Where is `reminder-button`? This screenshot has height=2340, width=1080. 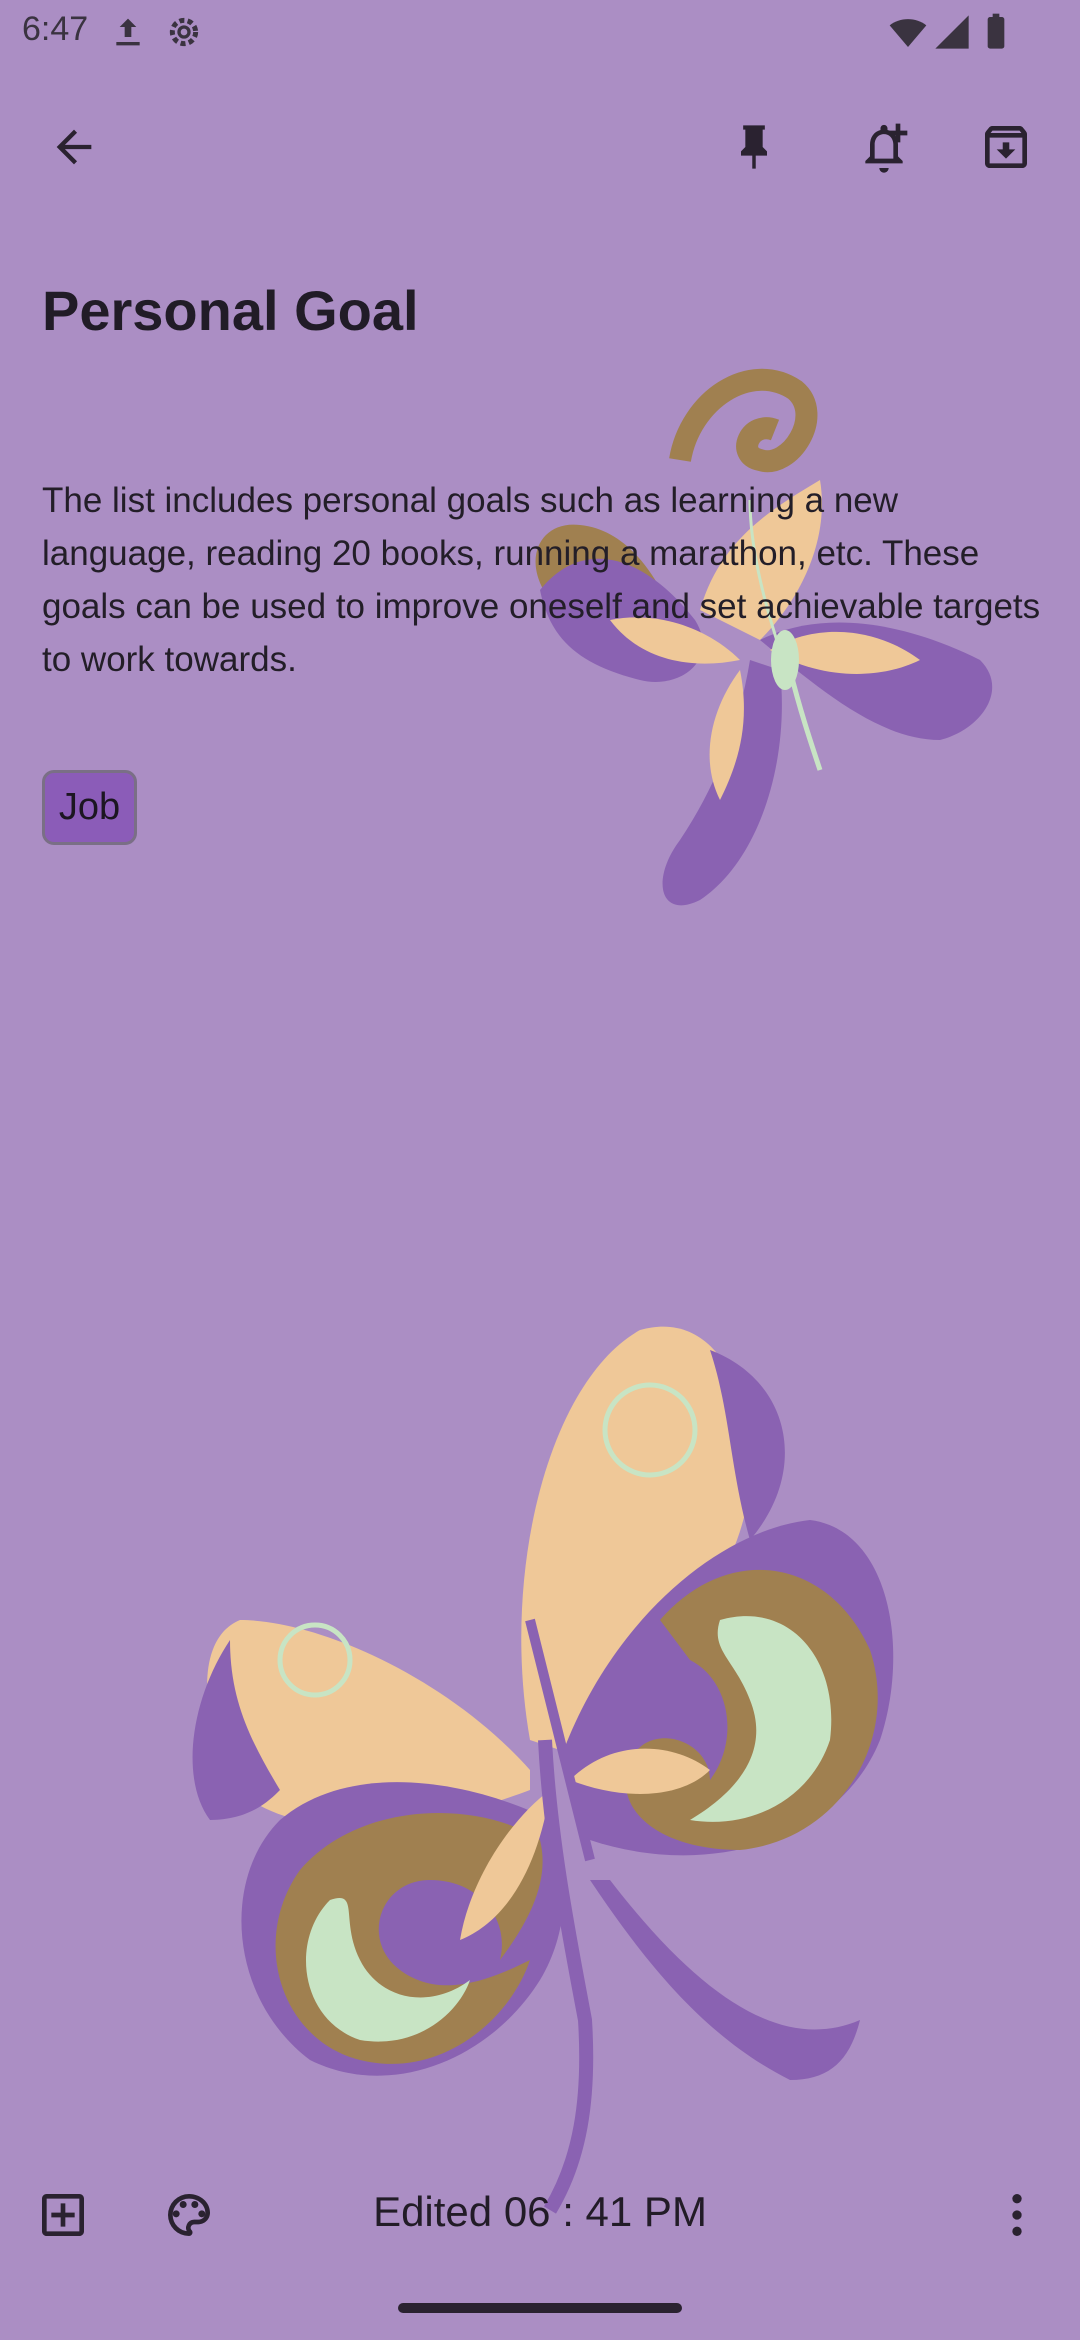 reminder-button is located at coordinates (884, 147).